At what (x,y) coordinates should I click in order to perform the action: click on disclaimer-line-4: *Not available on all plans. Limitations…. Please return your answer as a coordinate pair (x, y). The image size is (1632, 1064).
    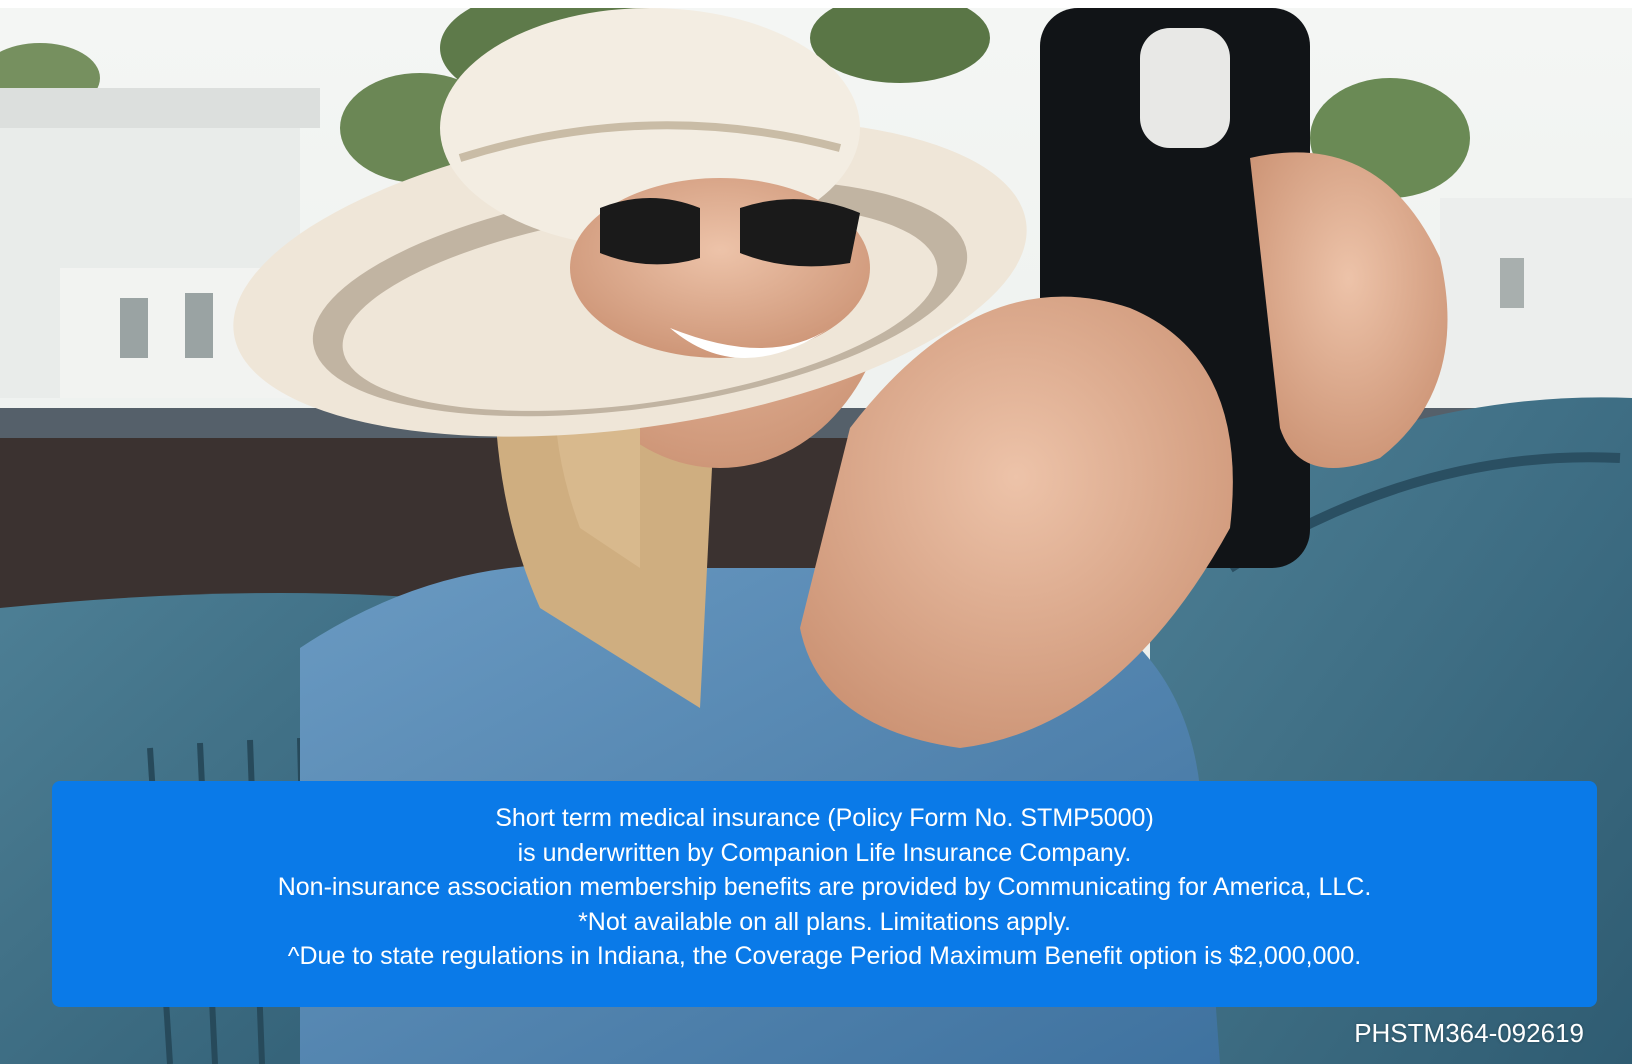
    Looking at the image, I should click on (824, 921).